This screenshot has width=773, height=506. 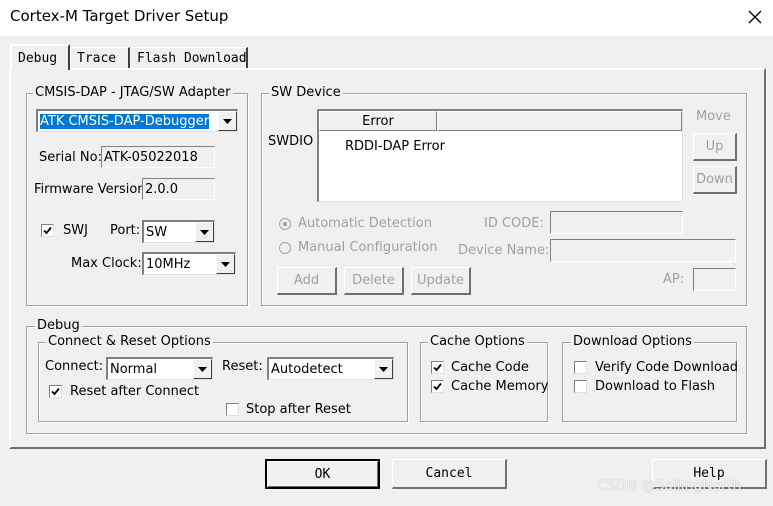 What do you see at coordinates (285, 248) in the screenshot?
I see `manual-configuration-radio` at bounding box center [285, 248].